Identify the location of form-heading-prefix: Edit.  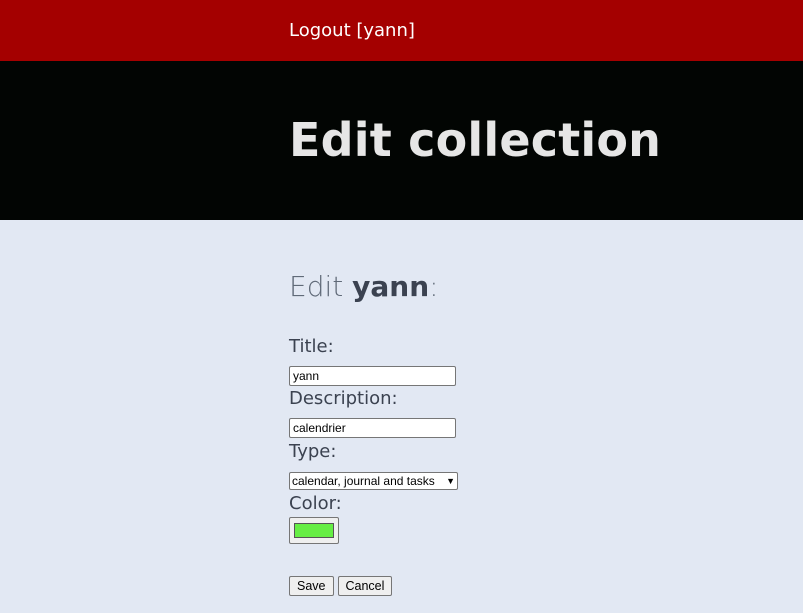
(321, 286).